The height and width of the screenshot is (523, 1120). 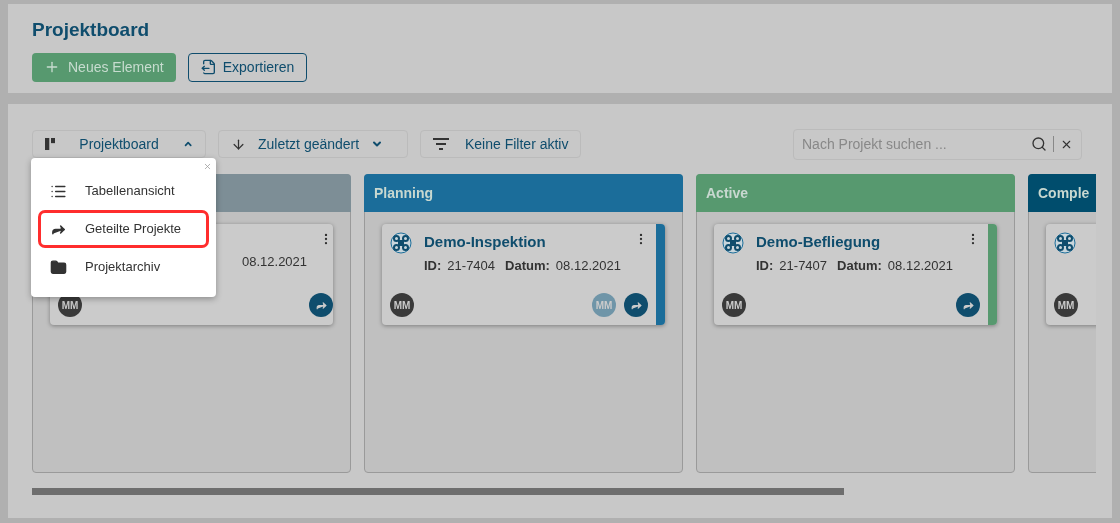 I want to click on page-title: Projektboard, so click(x=91, y=30).